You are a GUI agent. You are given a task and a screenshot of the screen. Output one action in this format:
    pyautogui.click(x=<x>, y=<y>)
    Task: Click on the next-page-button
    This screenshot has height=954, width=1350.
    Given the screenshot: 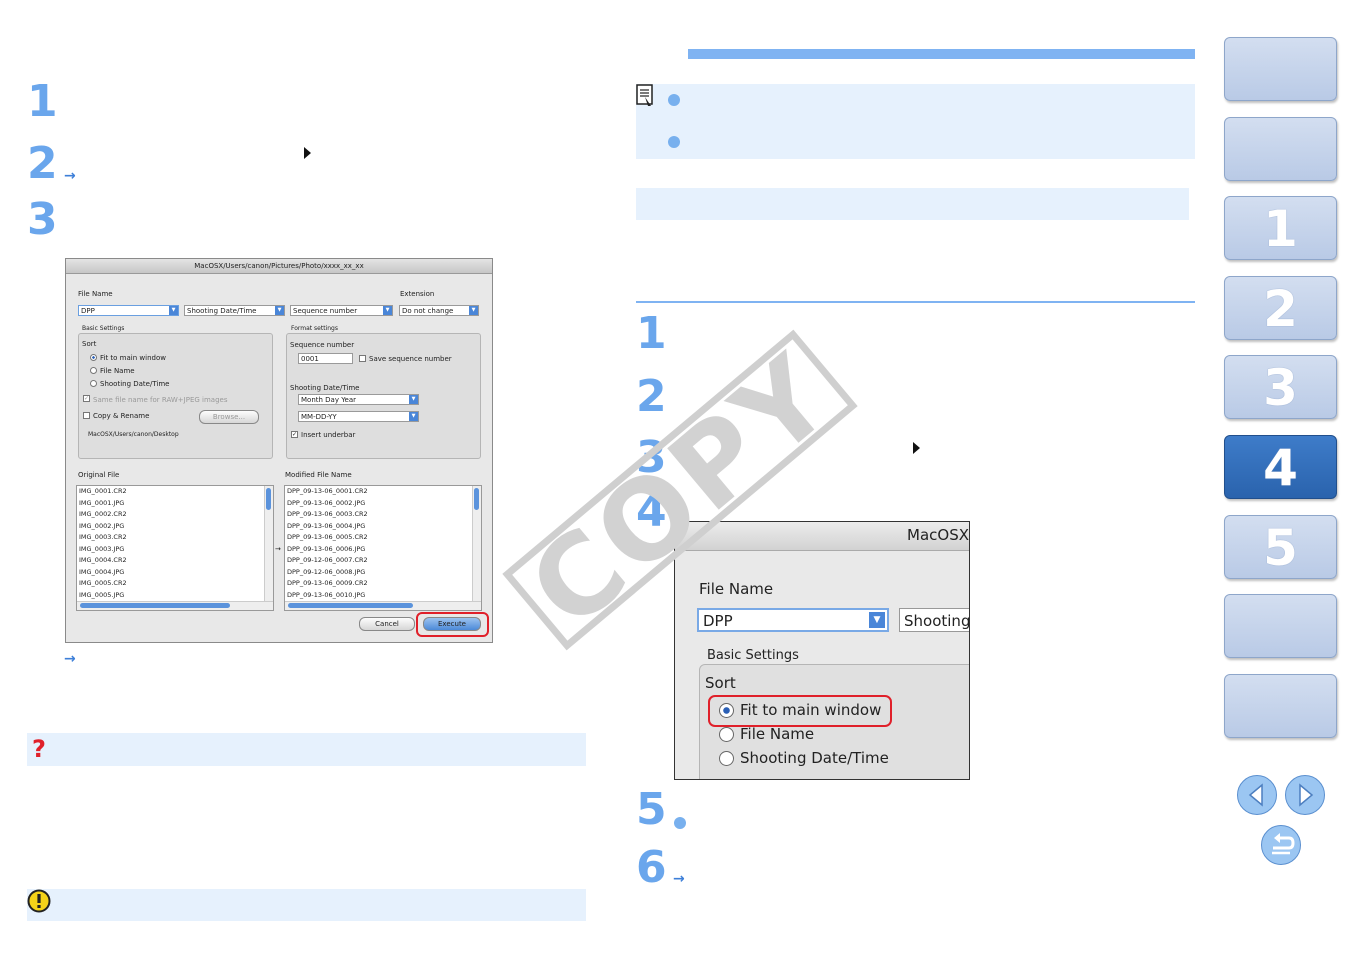 What is the action you would take?
    pyautogui.click(x=1305, y=795)
    